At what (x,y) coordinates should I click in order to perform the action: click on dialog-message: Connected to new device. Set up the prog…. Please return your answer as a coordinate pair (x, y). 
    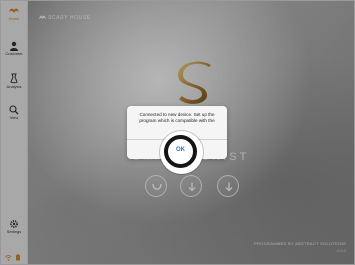
    Looking at the image, I should click on (177, 117).